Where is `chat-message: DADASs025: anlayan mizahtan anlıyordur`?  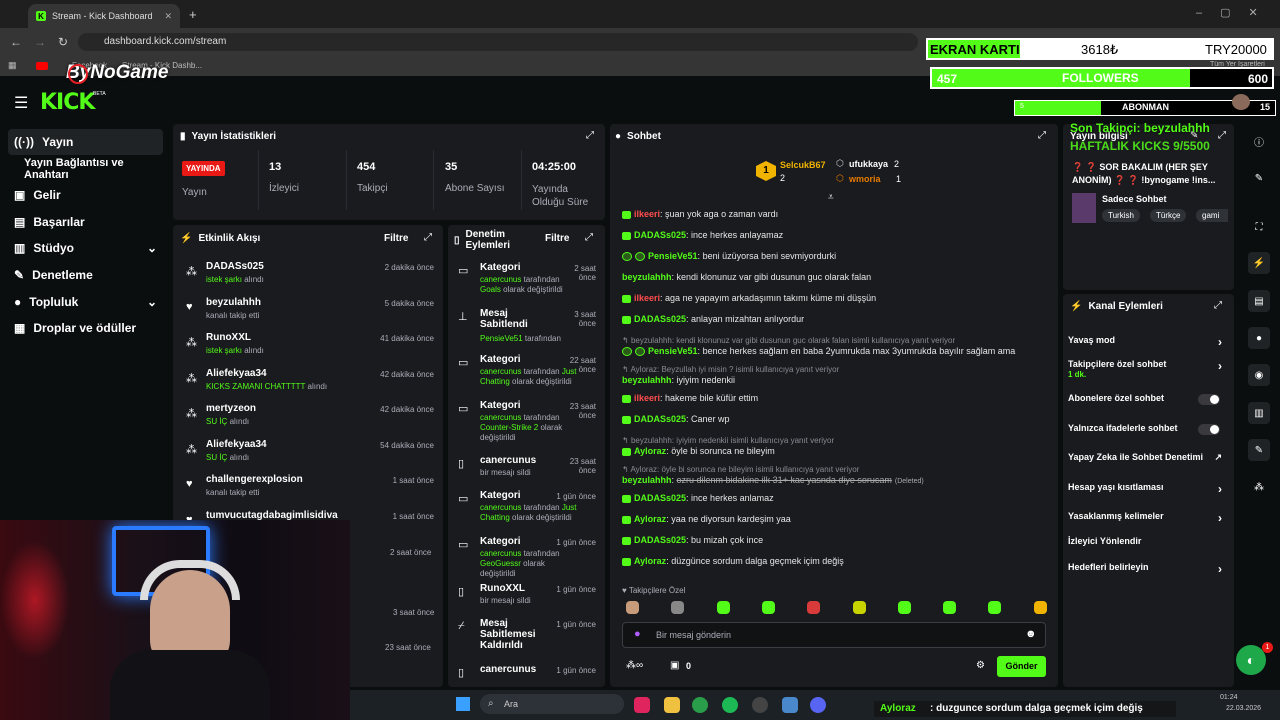
chat-message: DADASs025: anlayan mizahtan anlıyordur is located at coordinates (837, 319).